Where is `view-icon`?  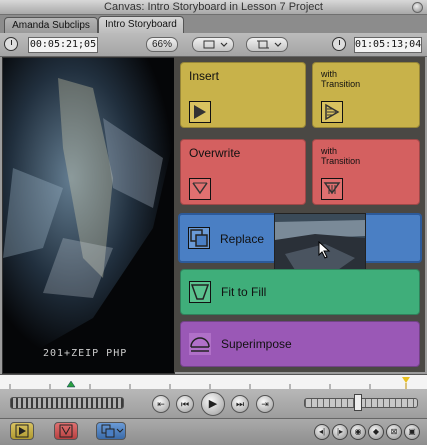
view-icon is located at coordinates (215, 44).